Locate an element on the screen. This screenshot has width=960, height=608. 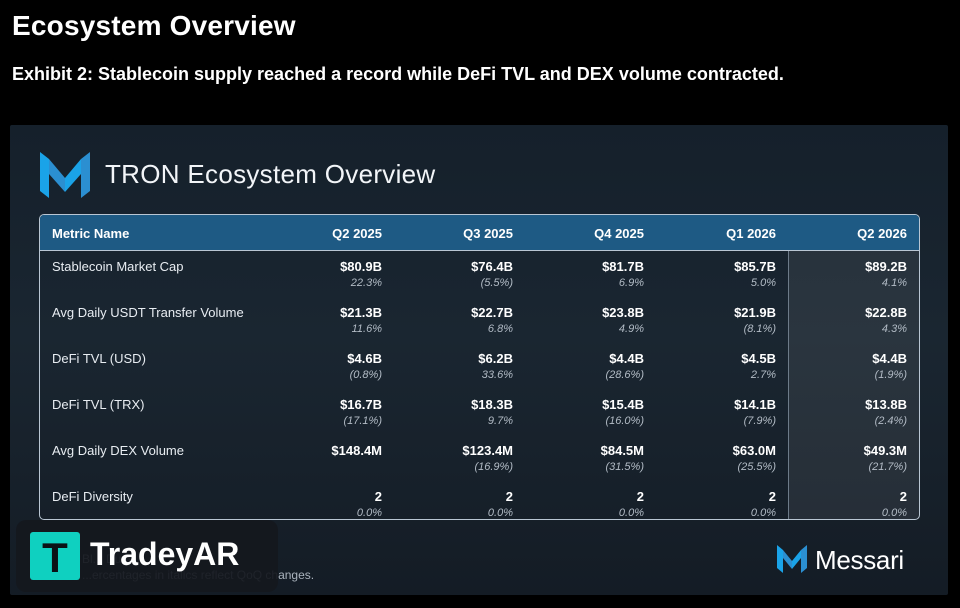
table-cell: $6.2B 33.6% is located at coordinates (453, 366).